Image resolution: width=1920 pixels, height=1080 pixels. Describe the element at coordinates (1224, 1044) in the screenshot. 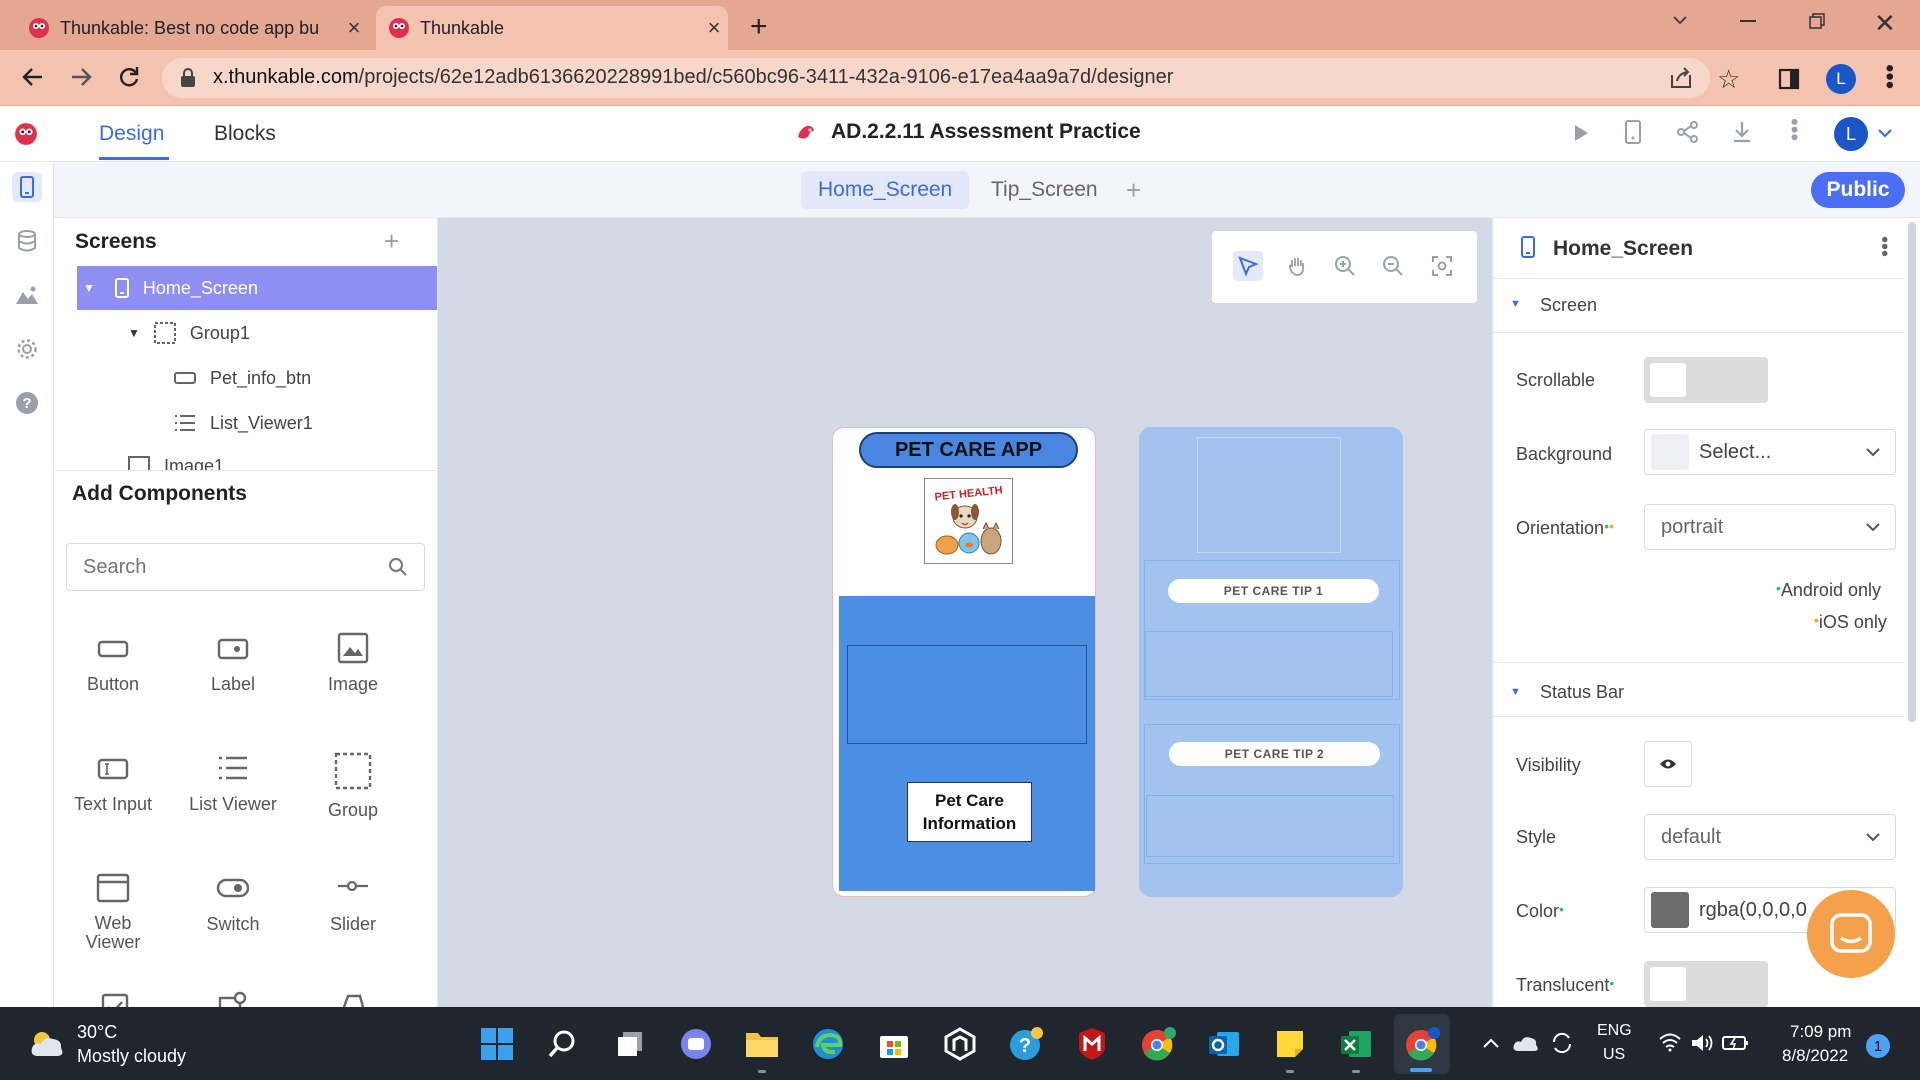

I see `outlook-icon` at that location.